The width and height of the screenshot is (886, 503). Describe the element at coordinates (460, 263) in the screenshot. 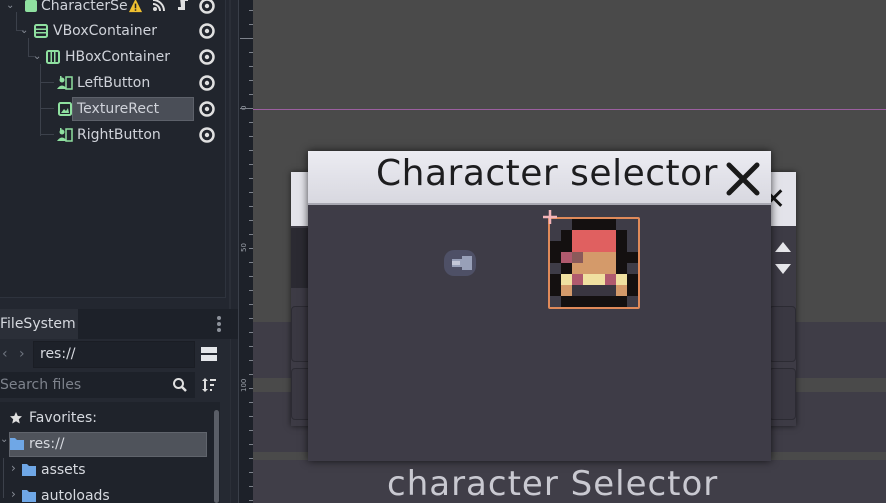

I see `left-arrow-button` at that location.